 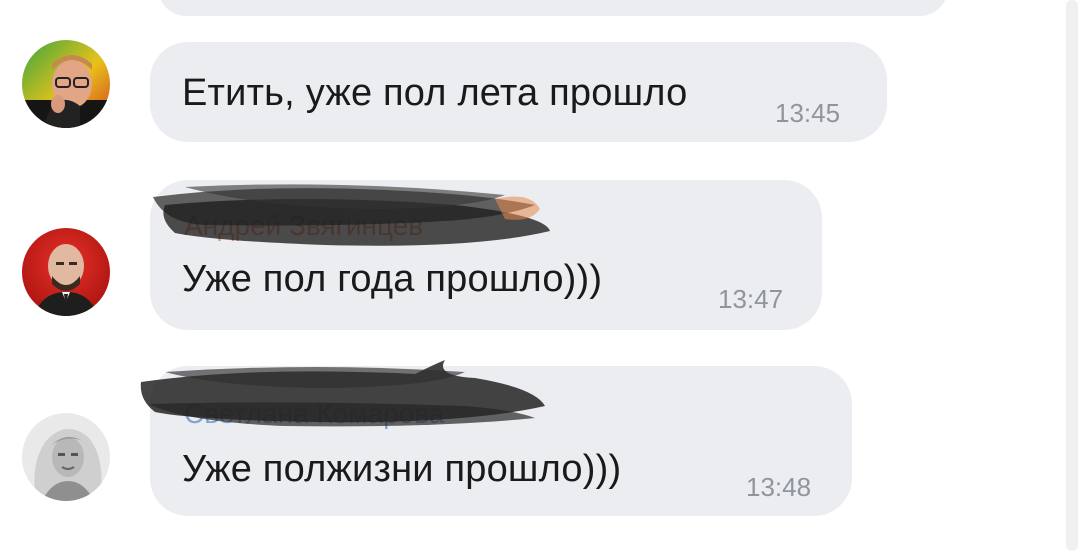 What do you see at coordinates (553, 8) in the screenshot?
I see `previous-message-bubble` at bounding box center [553, 8].